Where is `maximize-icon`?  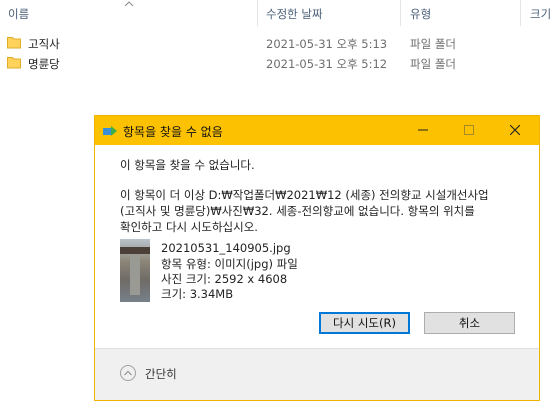 maximize-icon is located at coordinates (469, 130).